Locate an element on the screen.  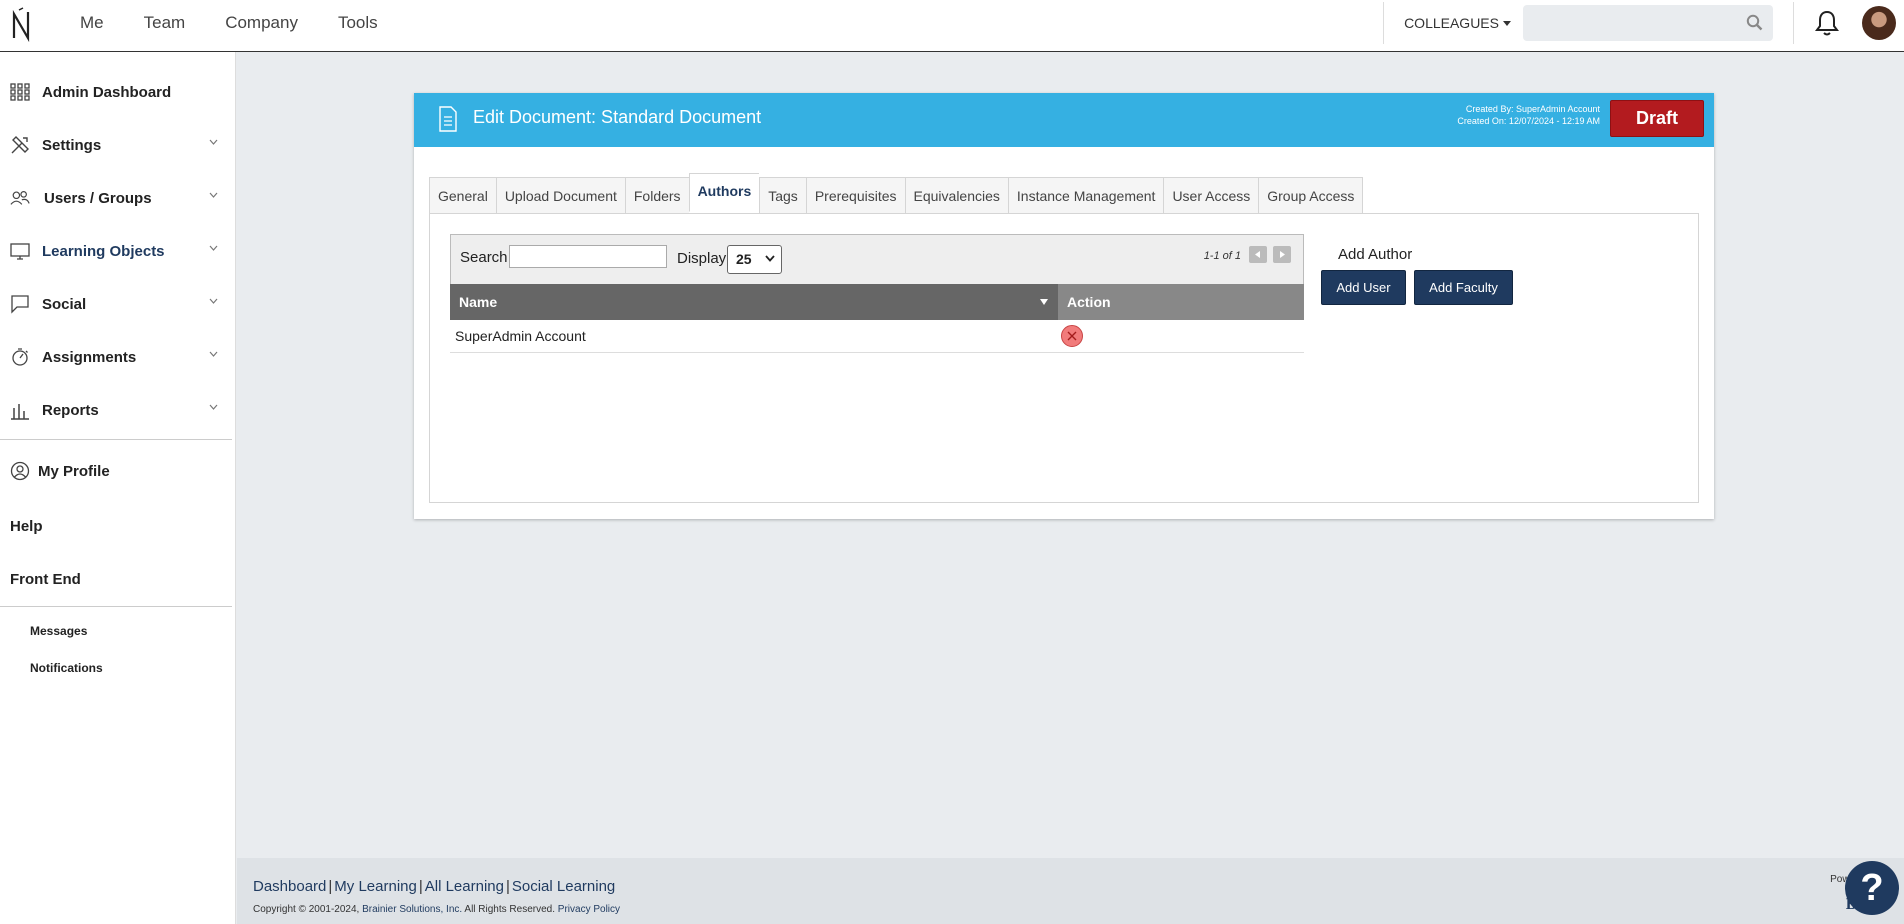
add-author-heading: Add Author is located at coordinates (1375, 254).